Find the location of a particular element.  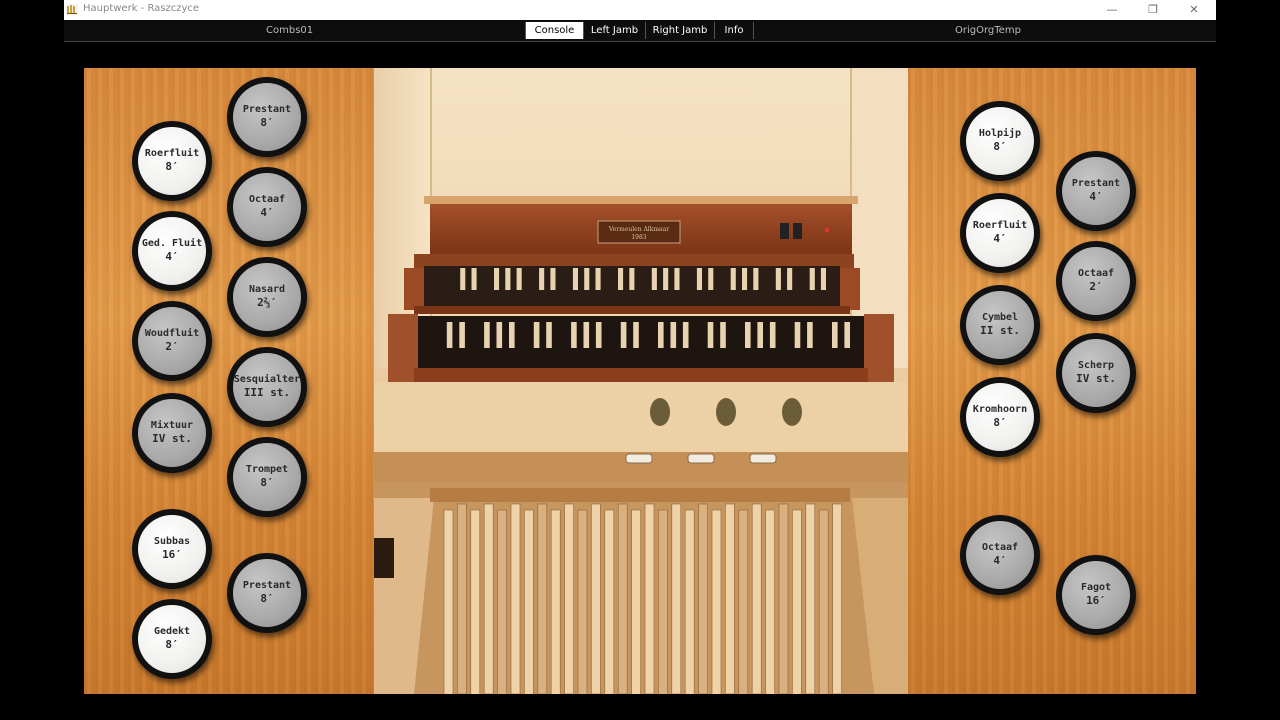

stop-holpijp: Holpijp 8′ is located at coordinates (1000, 141).